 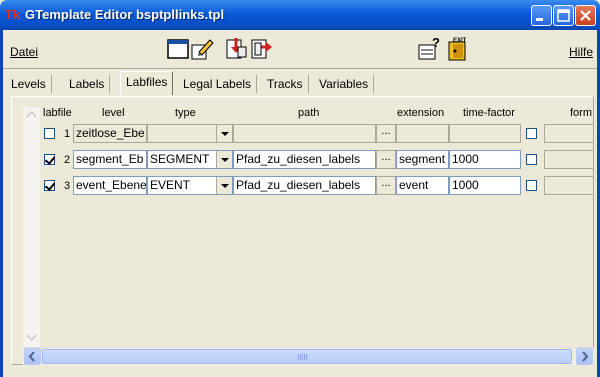 What do you see at coordinates (485, 159) in the screenshot?
I see `row-2-time-factor: 1000` at bounding box center [485, 159].